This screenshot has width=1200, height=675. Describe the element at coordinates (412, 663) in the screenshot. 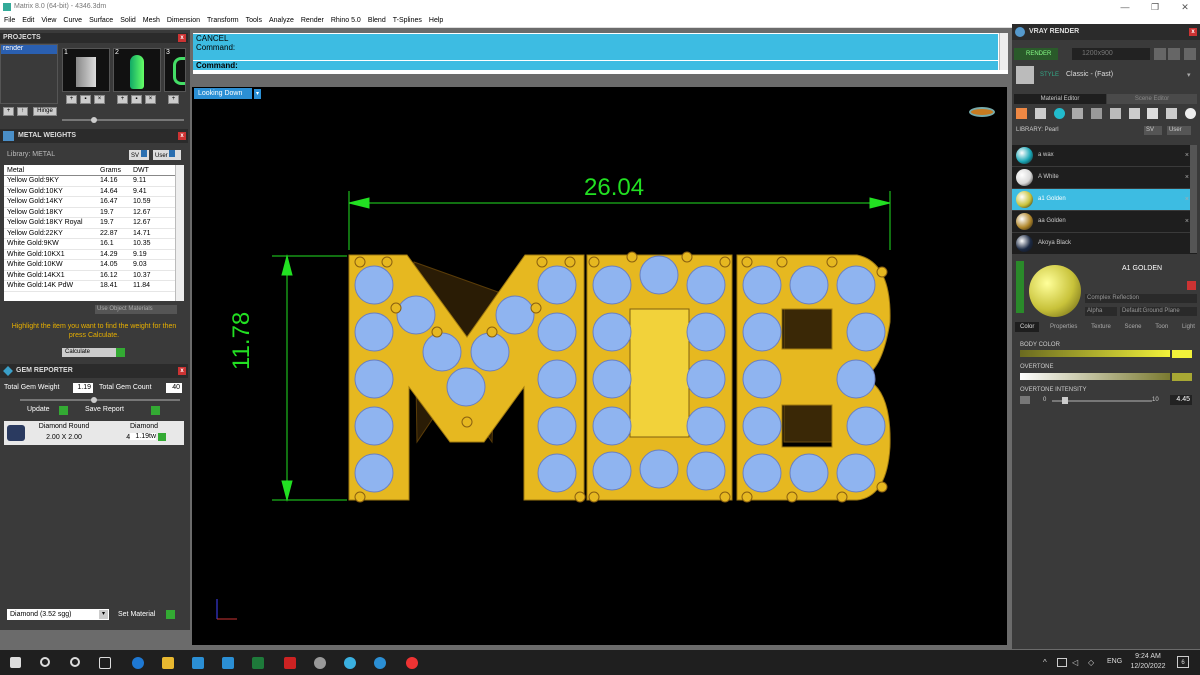

I see `chrome-icon` at that location.